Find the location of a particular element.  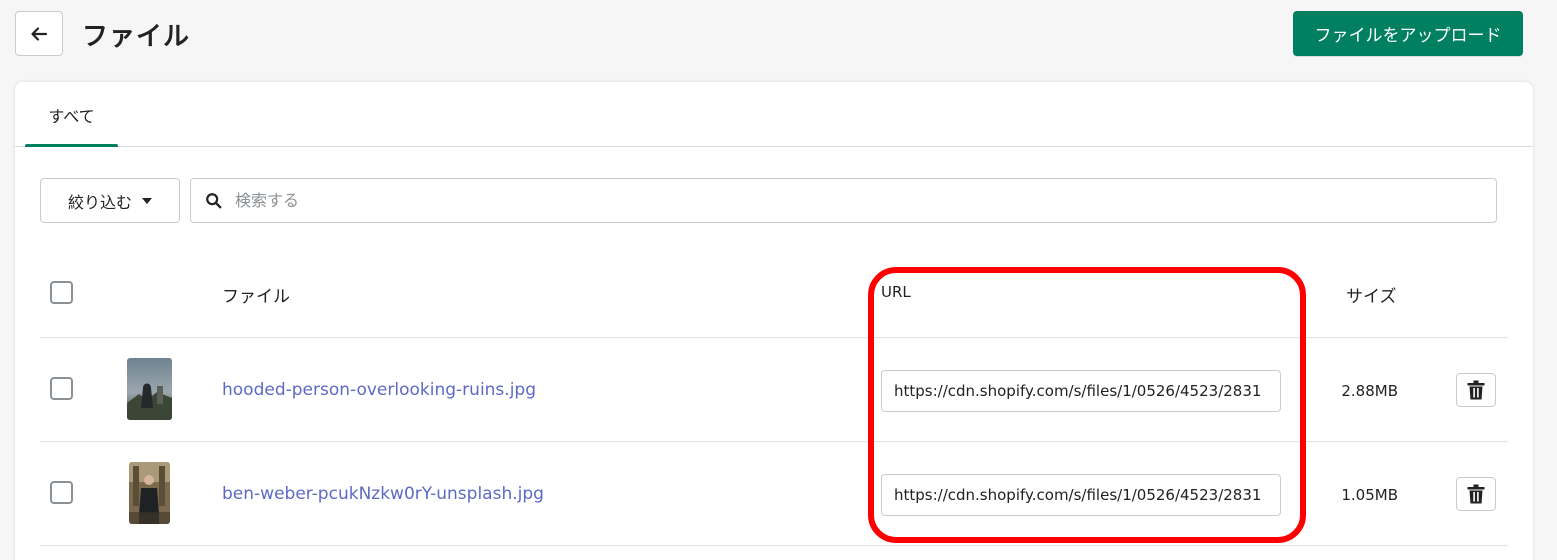

tab-all-label: すべて is located at coordinates (71, 116).